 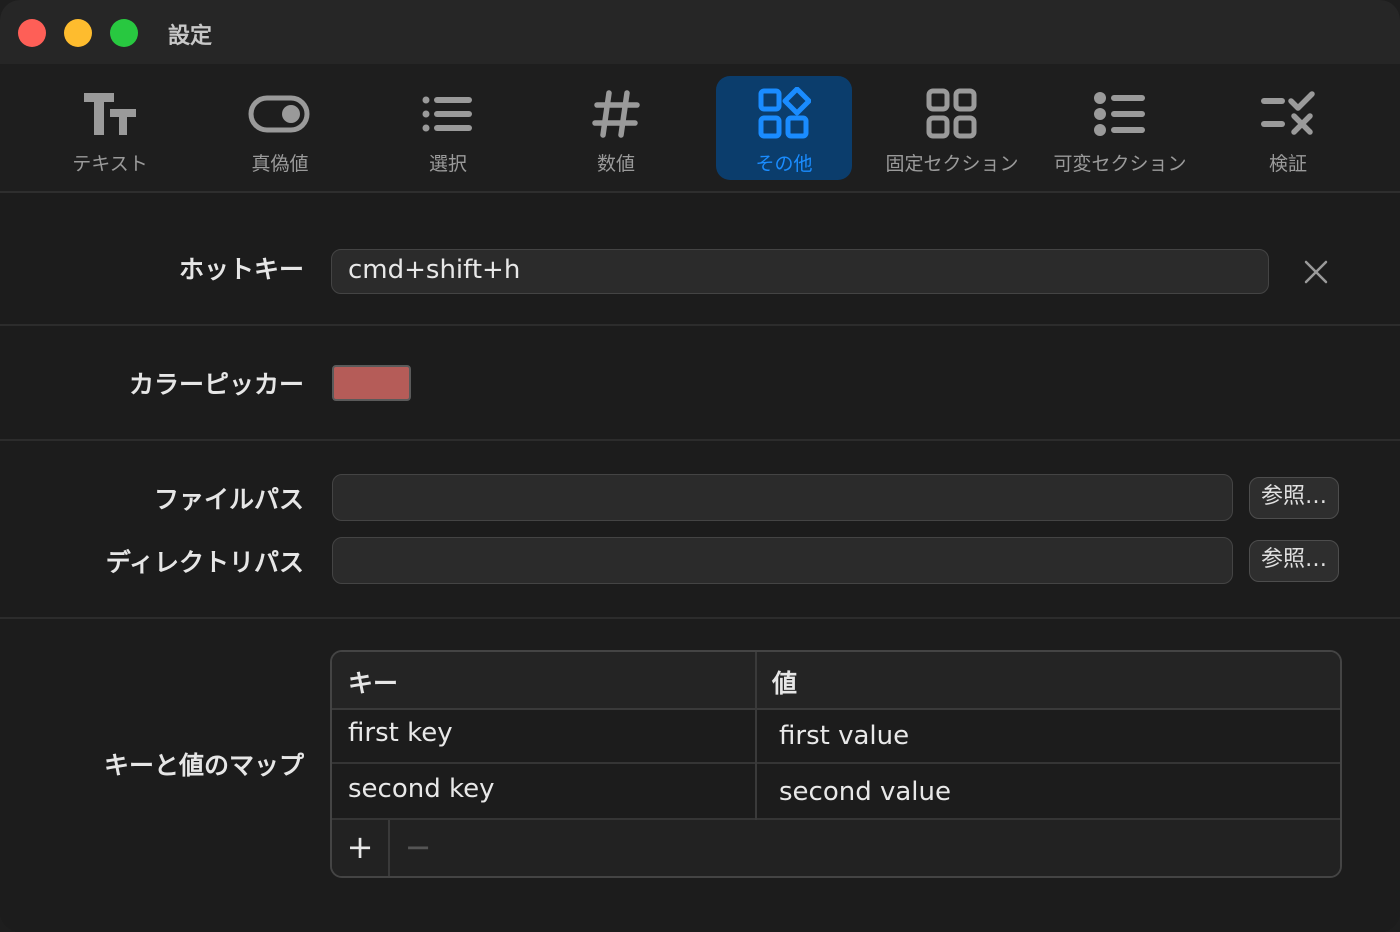 What do you see at coordinates (280, 164) in the screenshot?
I see `tab-label: 真偽値` at bounding box center [280, 164].